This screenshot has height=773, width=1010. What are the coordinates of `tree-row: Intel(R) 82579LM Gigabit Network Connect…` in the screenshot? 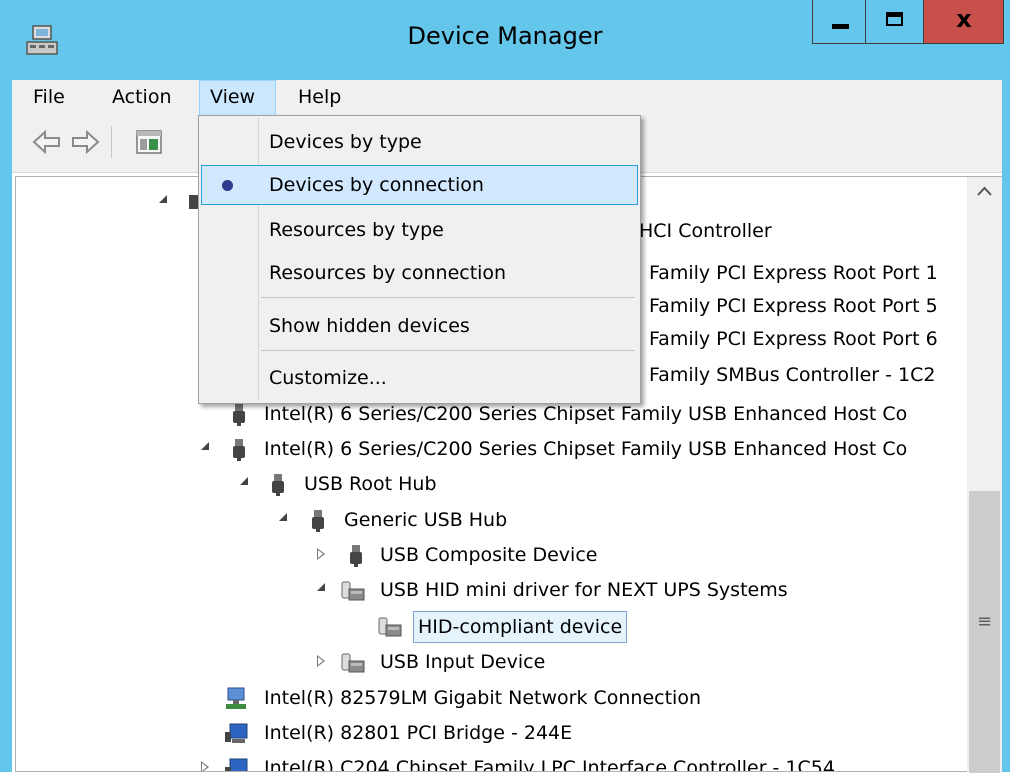 It's located at (491, 698).